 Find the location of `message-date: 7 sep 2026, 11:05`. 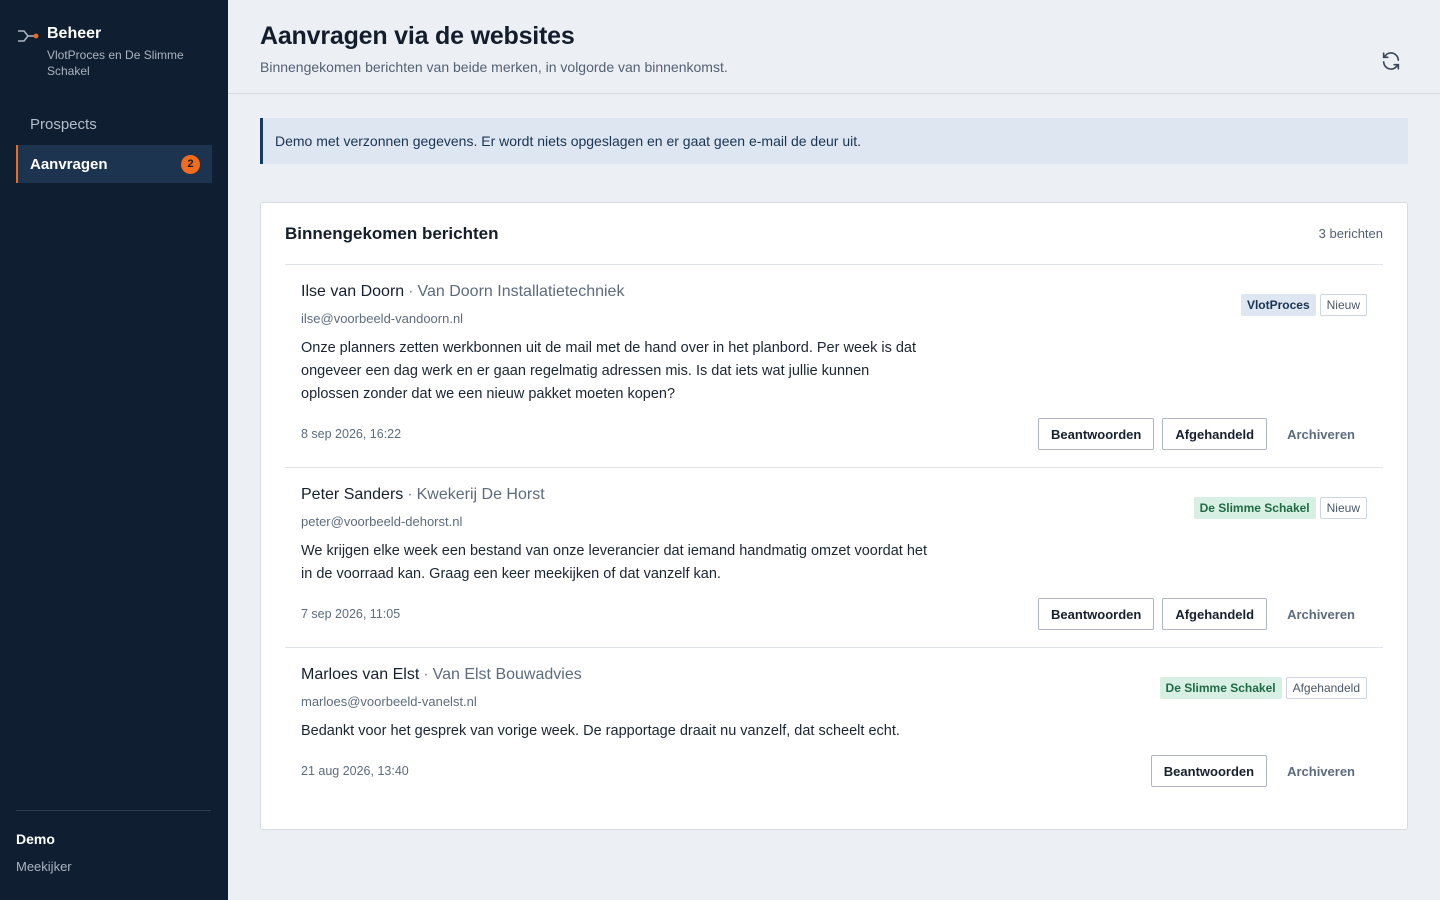

message-date: 7 sep 2026, 11:05 is located at coordinates (351, 614).